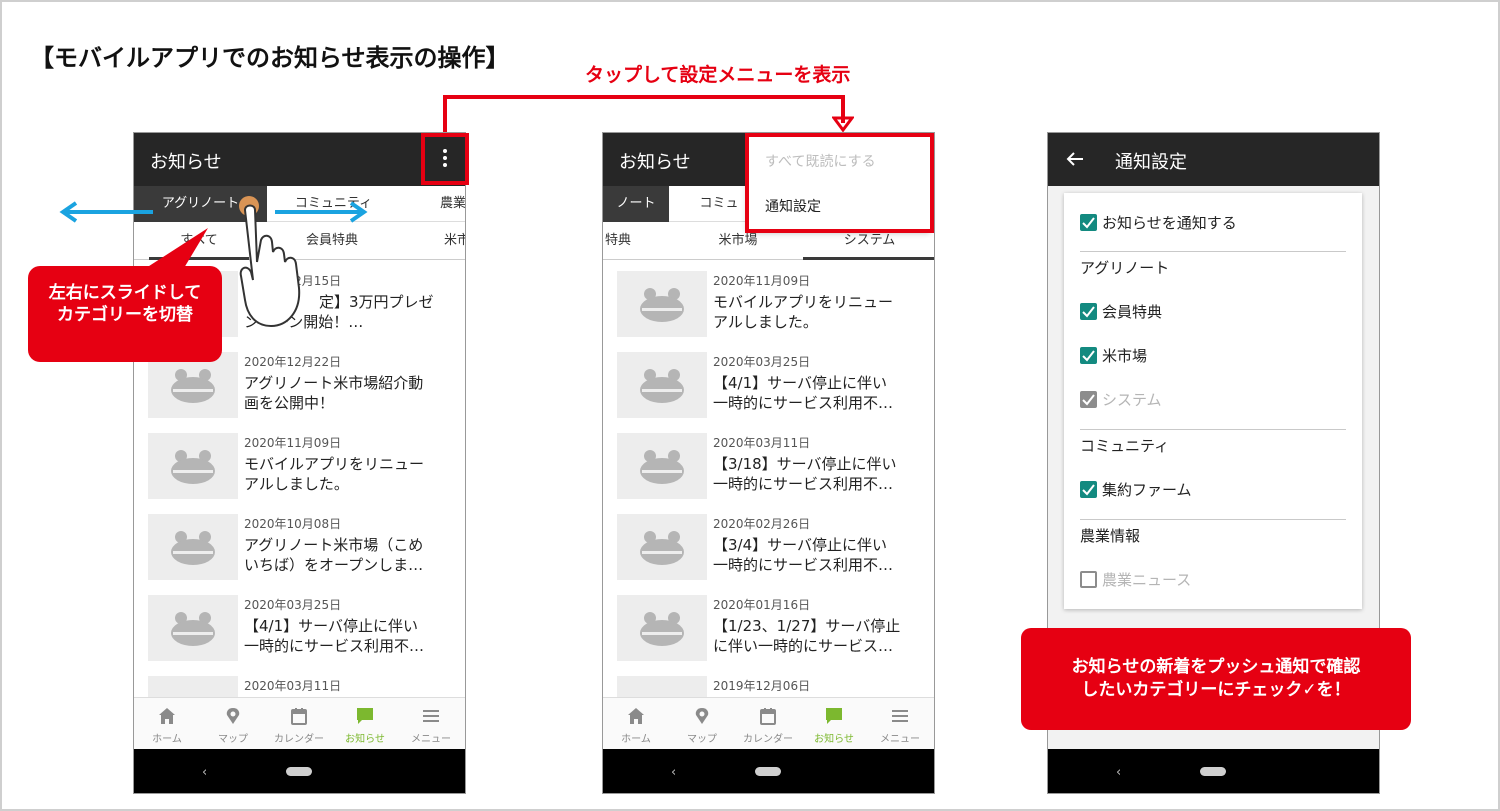 The height and width of the screenshot is (811, 1500). Describe the element at coordinates (1132, 312) in the screenshot. I see `checkbox-label: 会員特典` at that location.